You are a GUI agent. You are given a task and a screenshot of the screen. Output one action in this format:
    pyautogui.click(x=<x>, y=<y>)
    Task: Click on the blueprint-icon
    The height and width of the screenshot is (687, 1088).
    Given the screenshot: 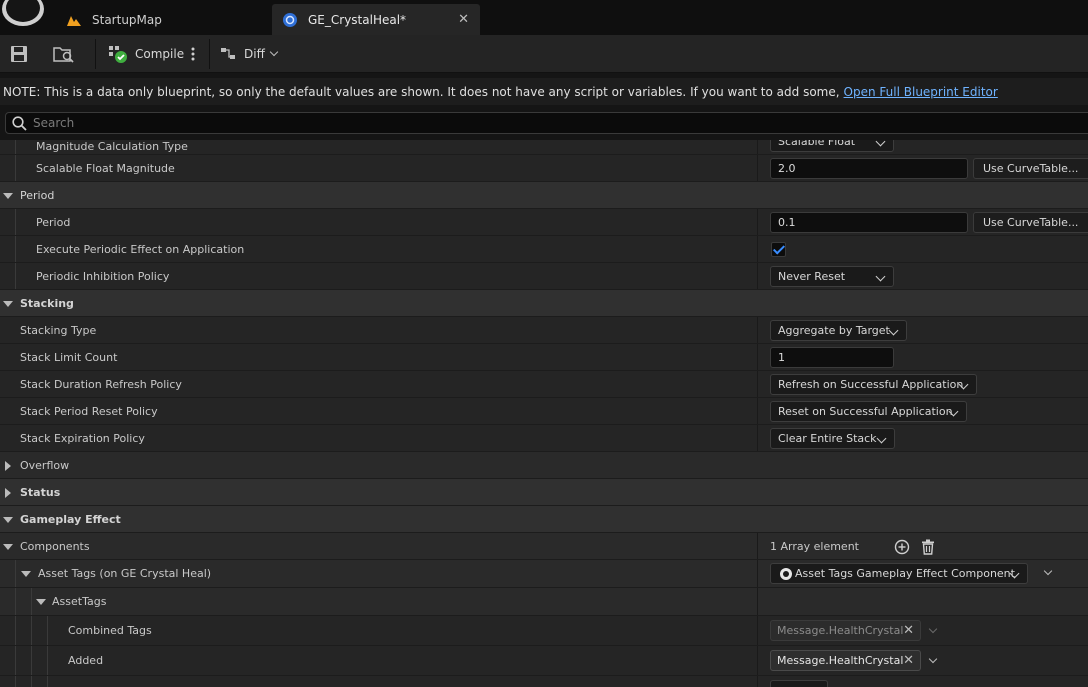 What is the action you would take?
    pyautogui.click(x=290, y=20)
    